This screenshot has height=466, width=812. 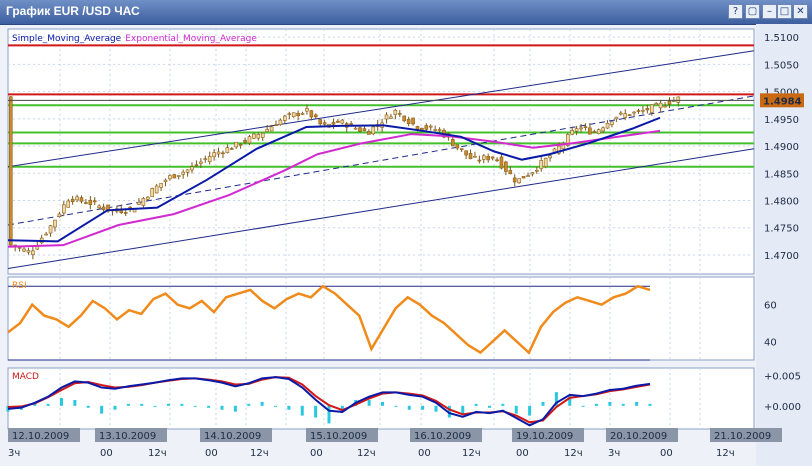 I want to click on close-button: ✕, so click(x=800, y=11).